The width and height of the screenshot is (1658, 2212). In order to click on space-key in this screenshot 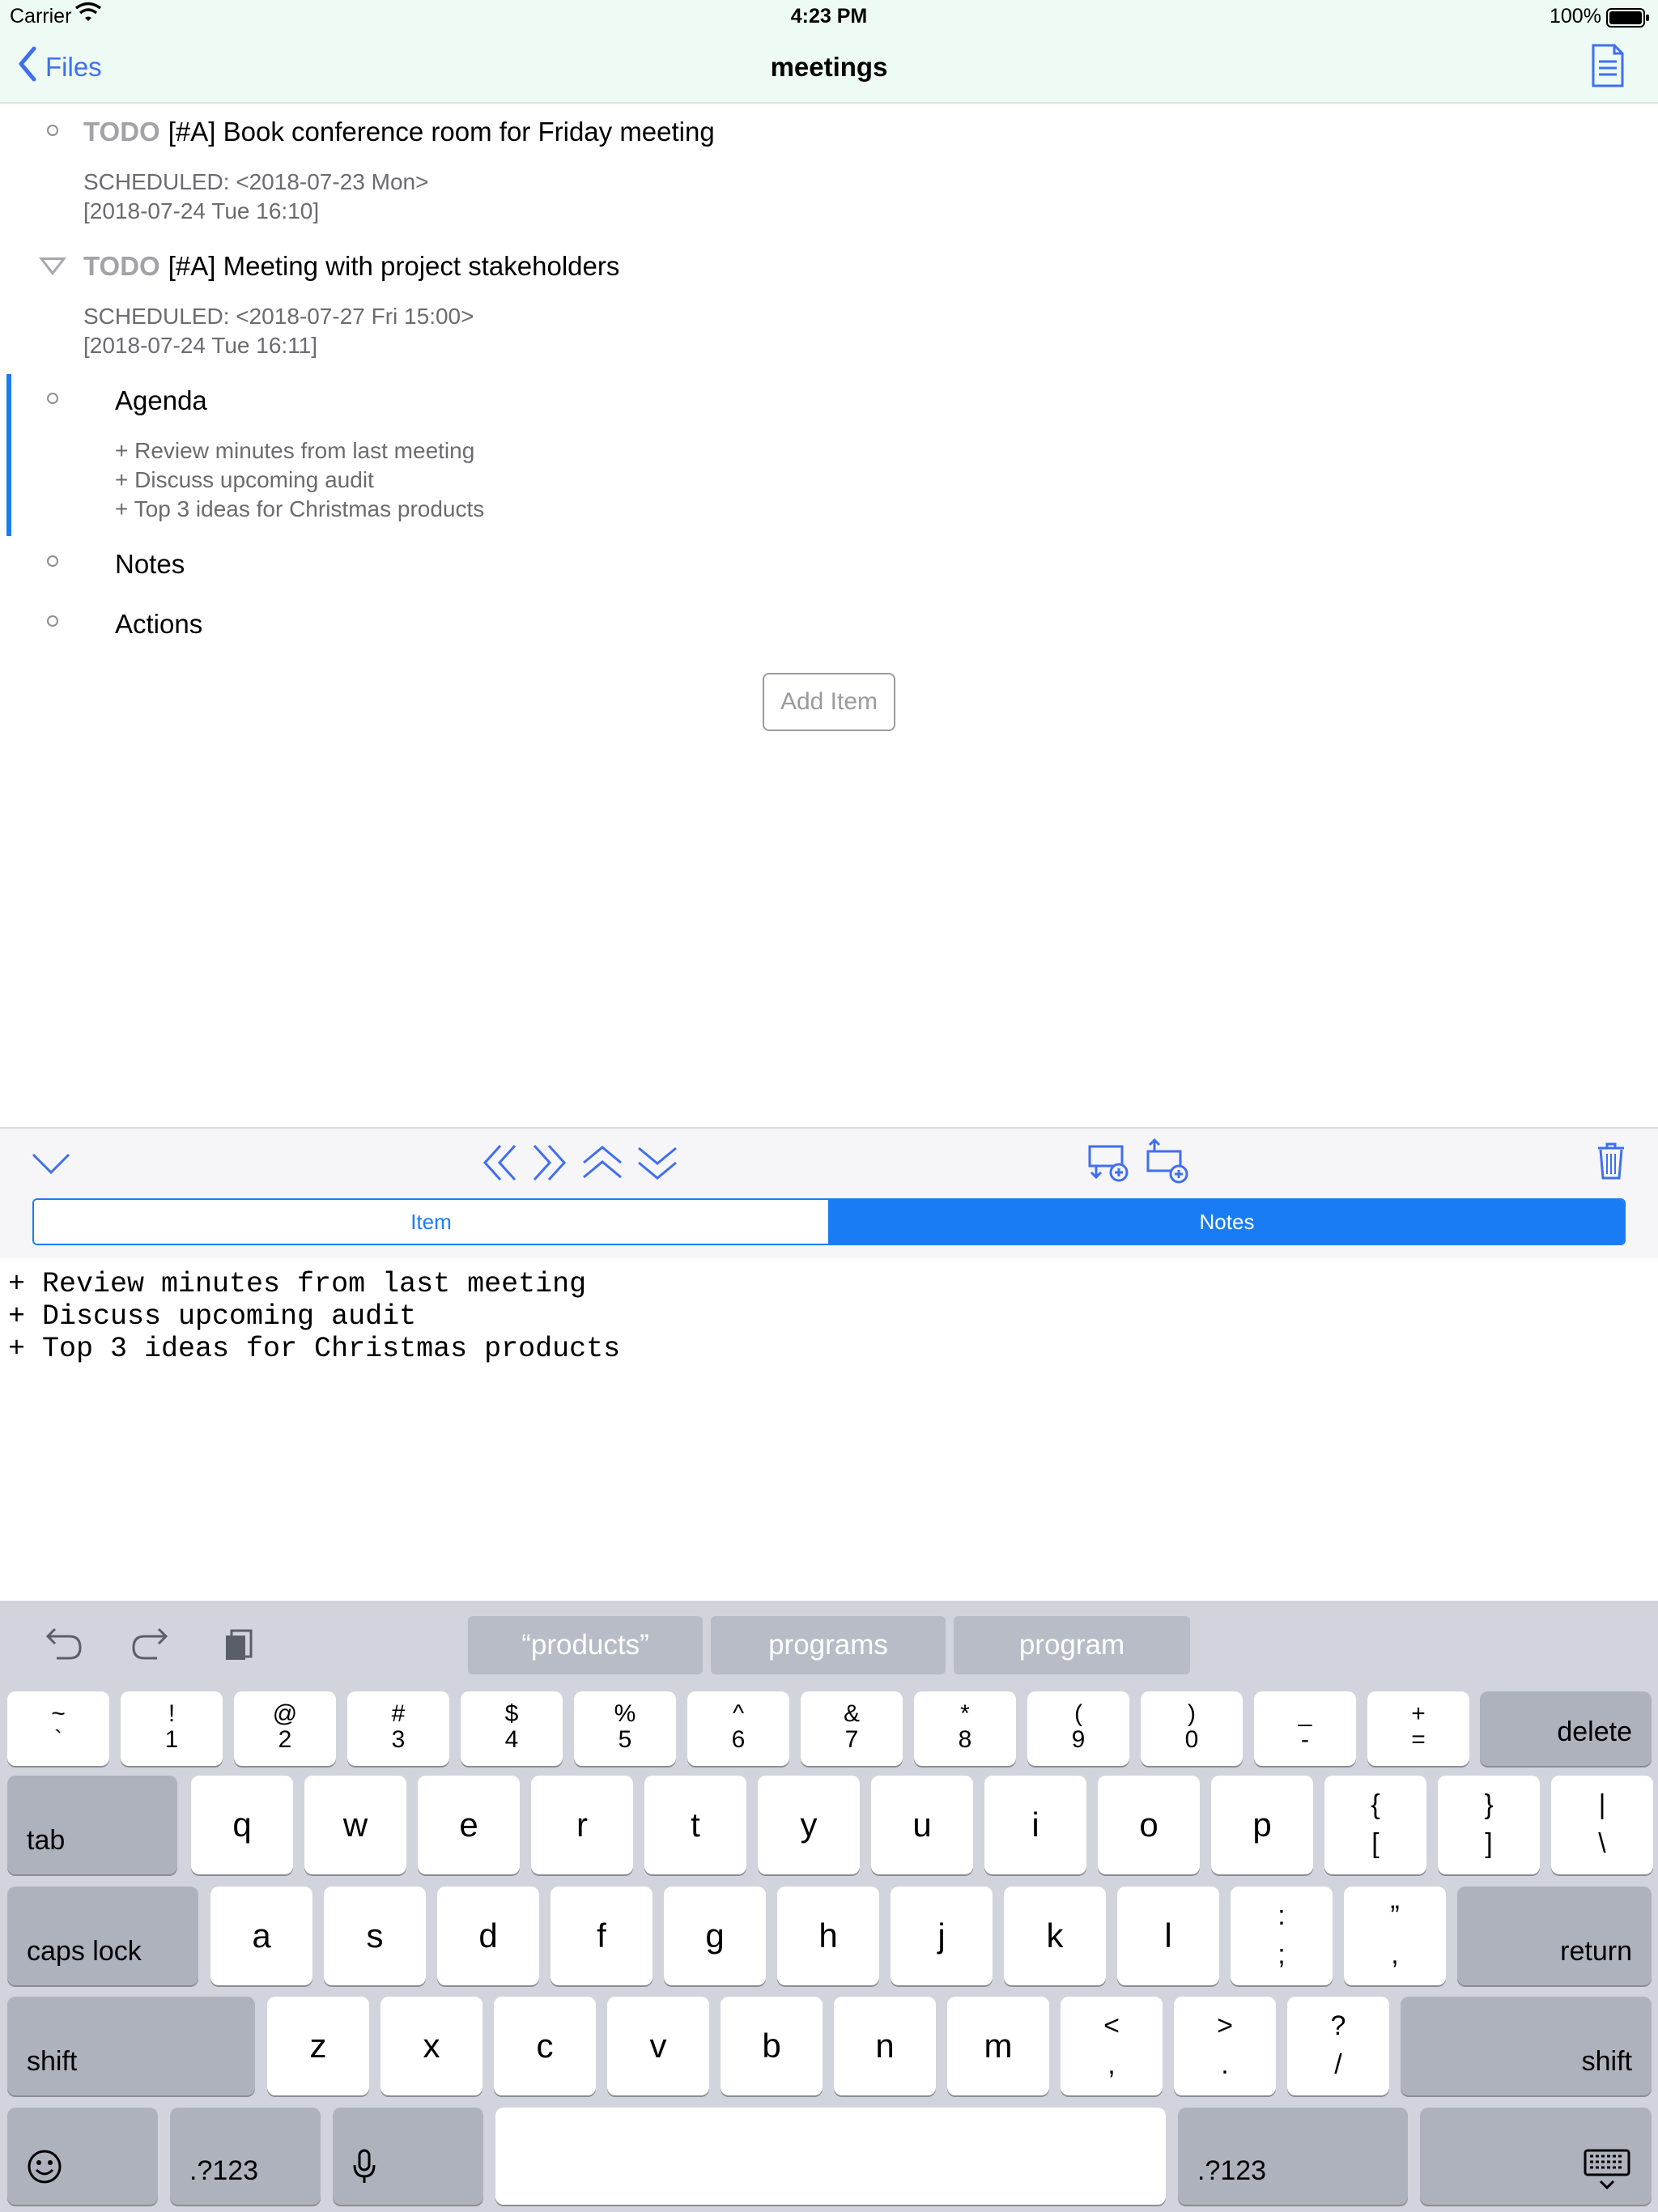, I will do `click(830, 2156)`.